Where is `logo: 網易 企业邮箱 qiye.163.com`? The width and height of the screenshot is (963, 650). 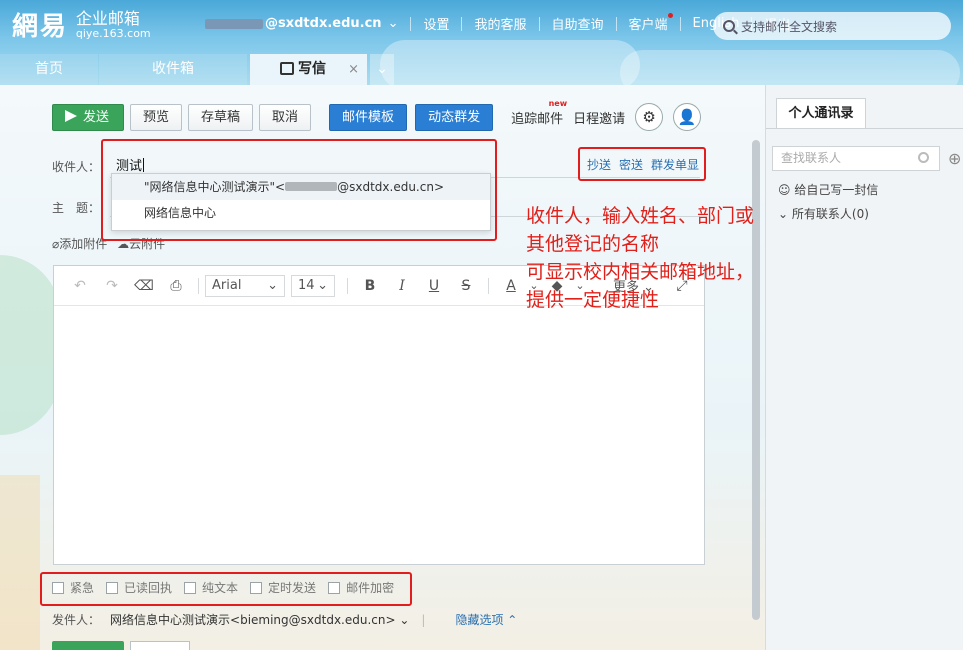
logo: 網易 企业邮箱 qiye.163.com is located at coordinates (81, 24).